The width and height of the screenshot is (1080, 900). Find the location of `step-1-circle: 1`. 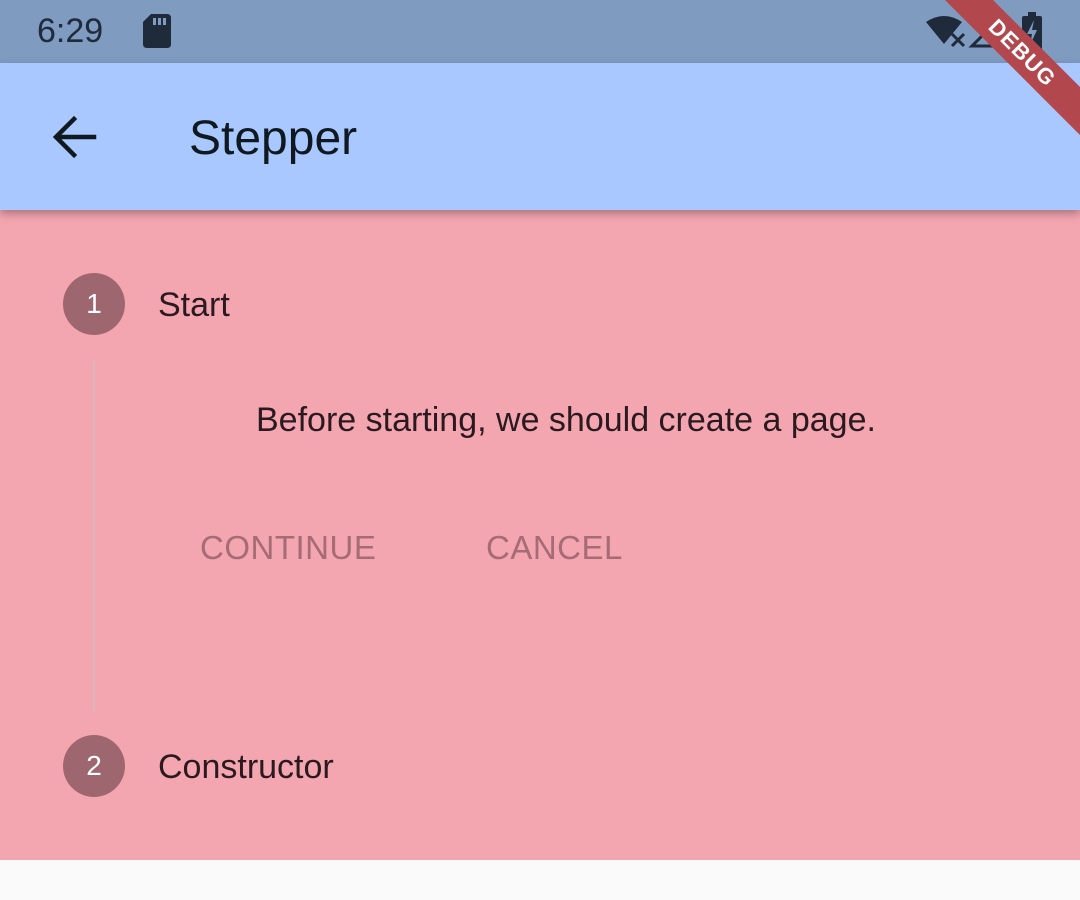

step-1-circle: 1 is located at coordinates (94, 304).